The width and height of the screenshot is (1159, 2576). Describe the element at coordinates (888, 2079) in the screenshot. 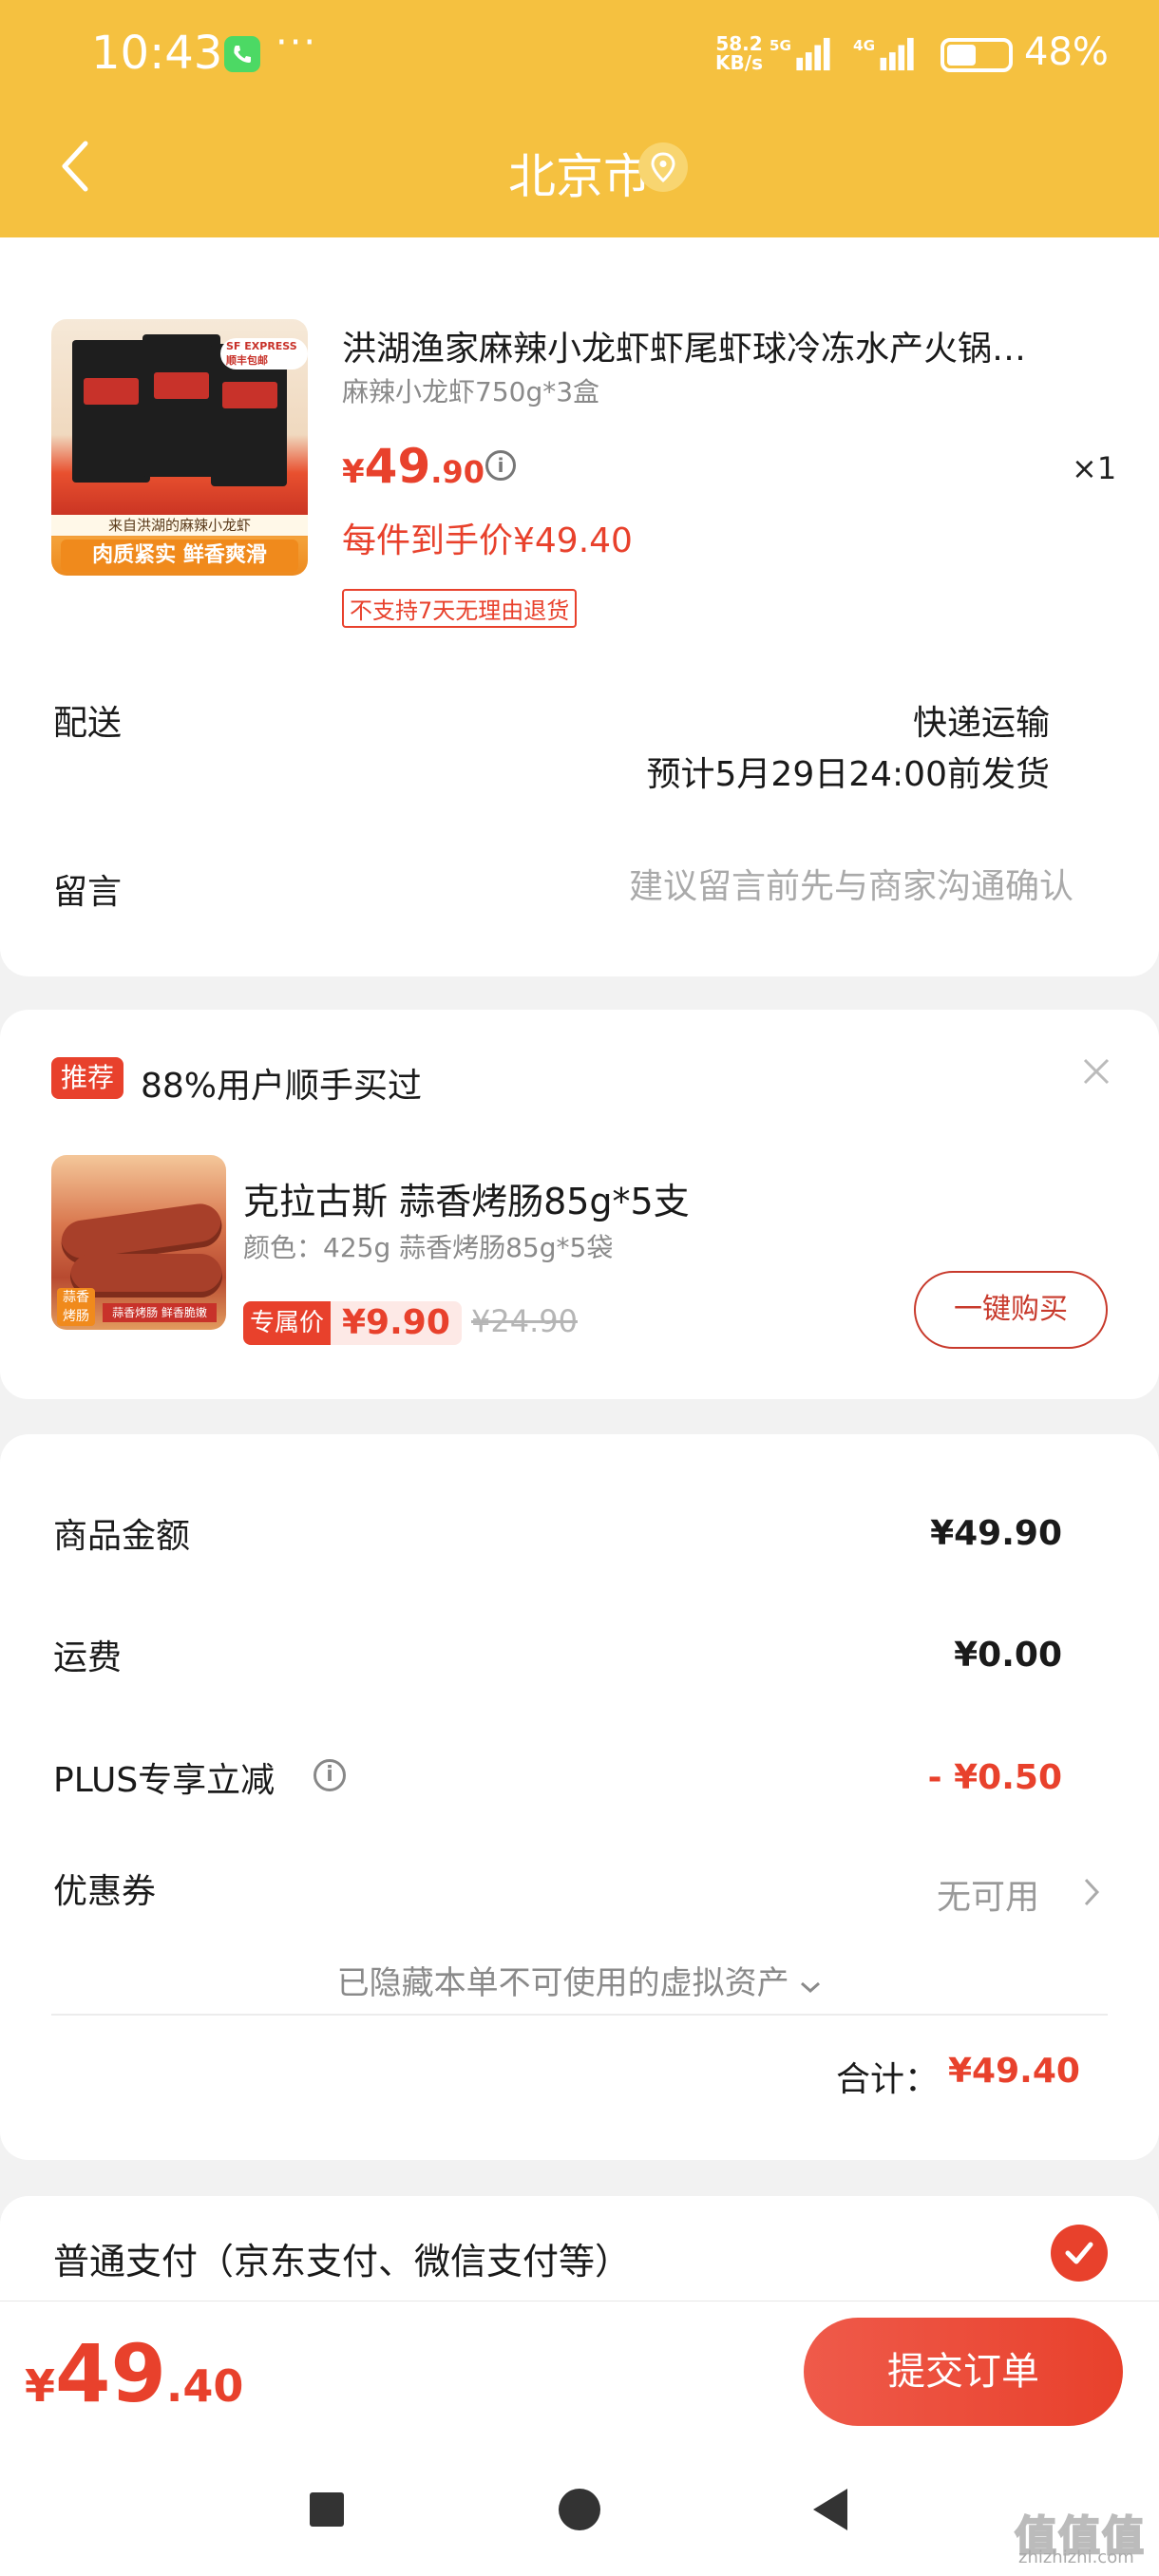

I see `total-label: 合计：` at that location.